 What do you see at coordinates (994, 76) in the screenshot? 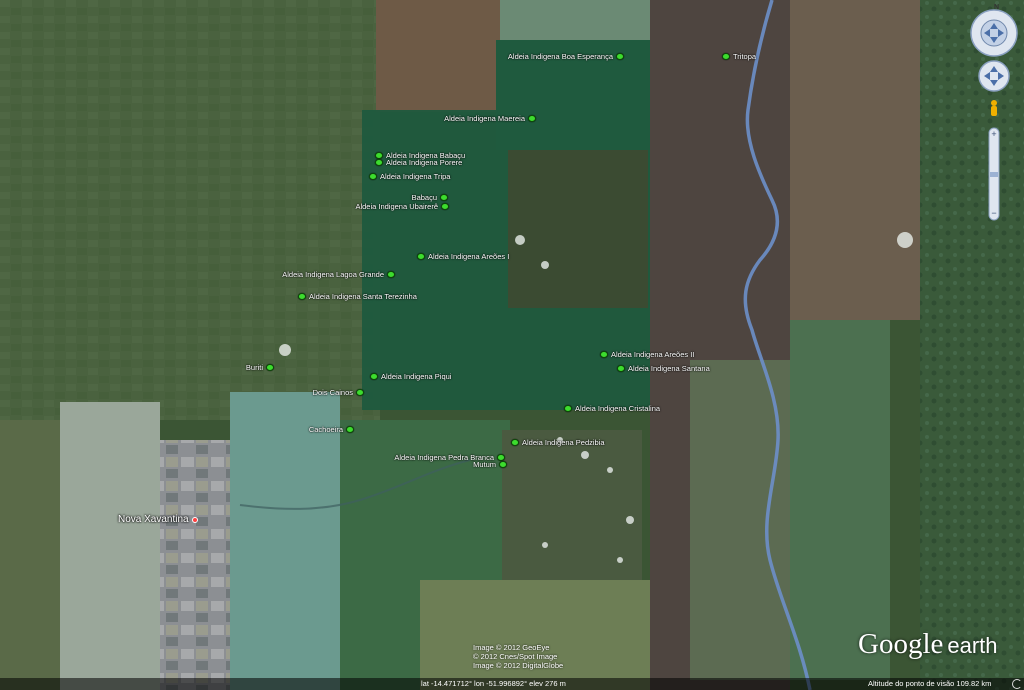
I see `move-joystick-icon` at bounding box center [994, 76].